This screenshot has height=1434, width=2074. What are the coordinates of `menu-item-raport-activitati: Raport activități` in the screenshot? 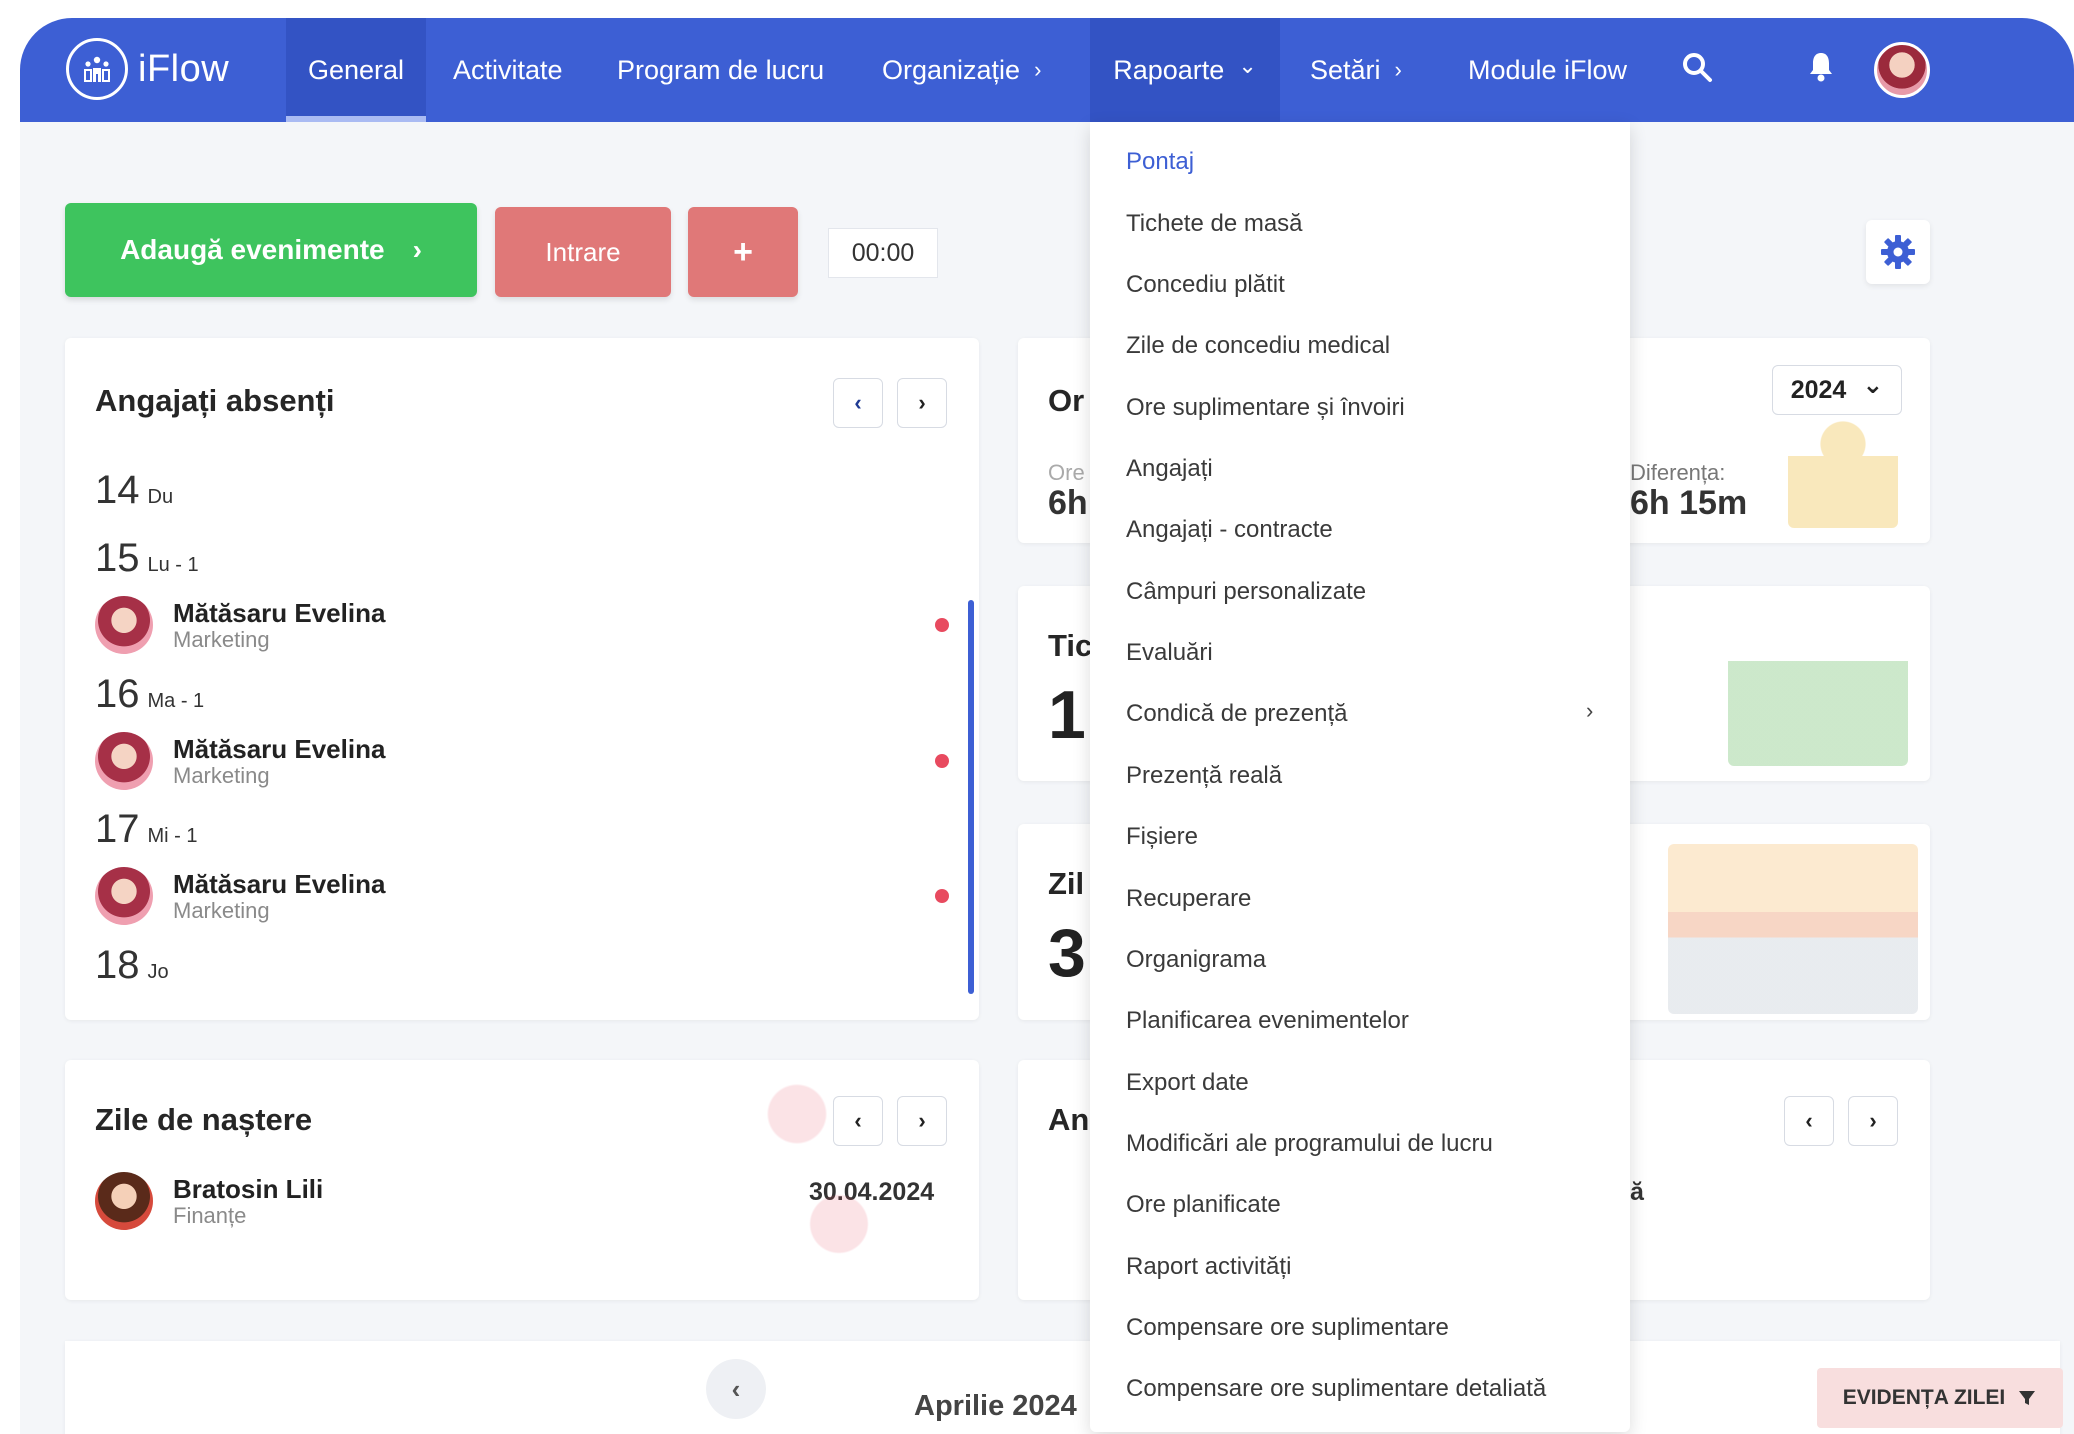 It's located at (1208, 1267).